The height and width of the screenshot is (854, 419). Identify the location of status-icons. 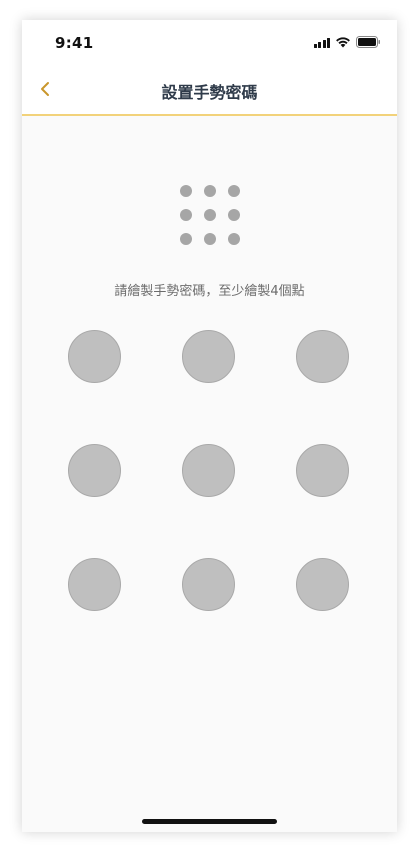
(347, 42).